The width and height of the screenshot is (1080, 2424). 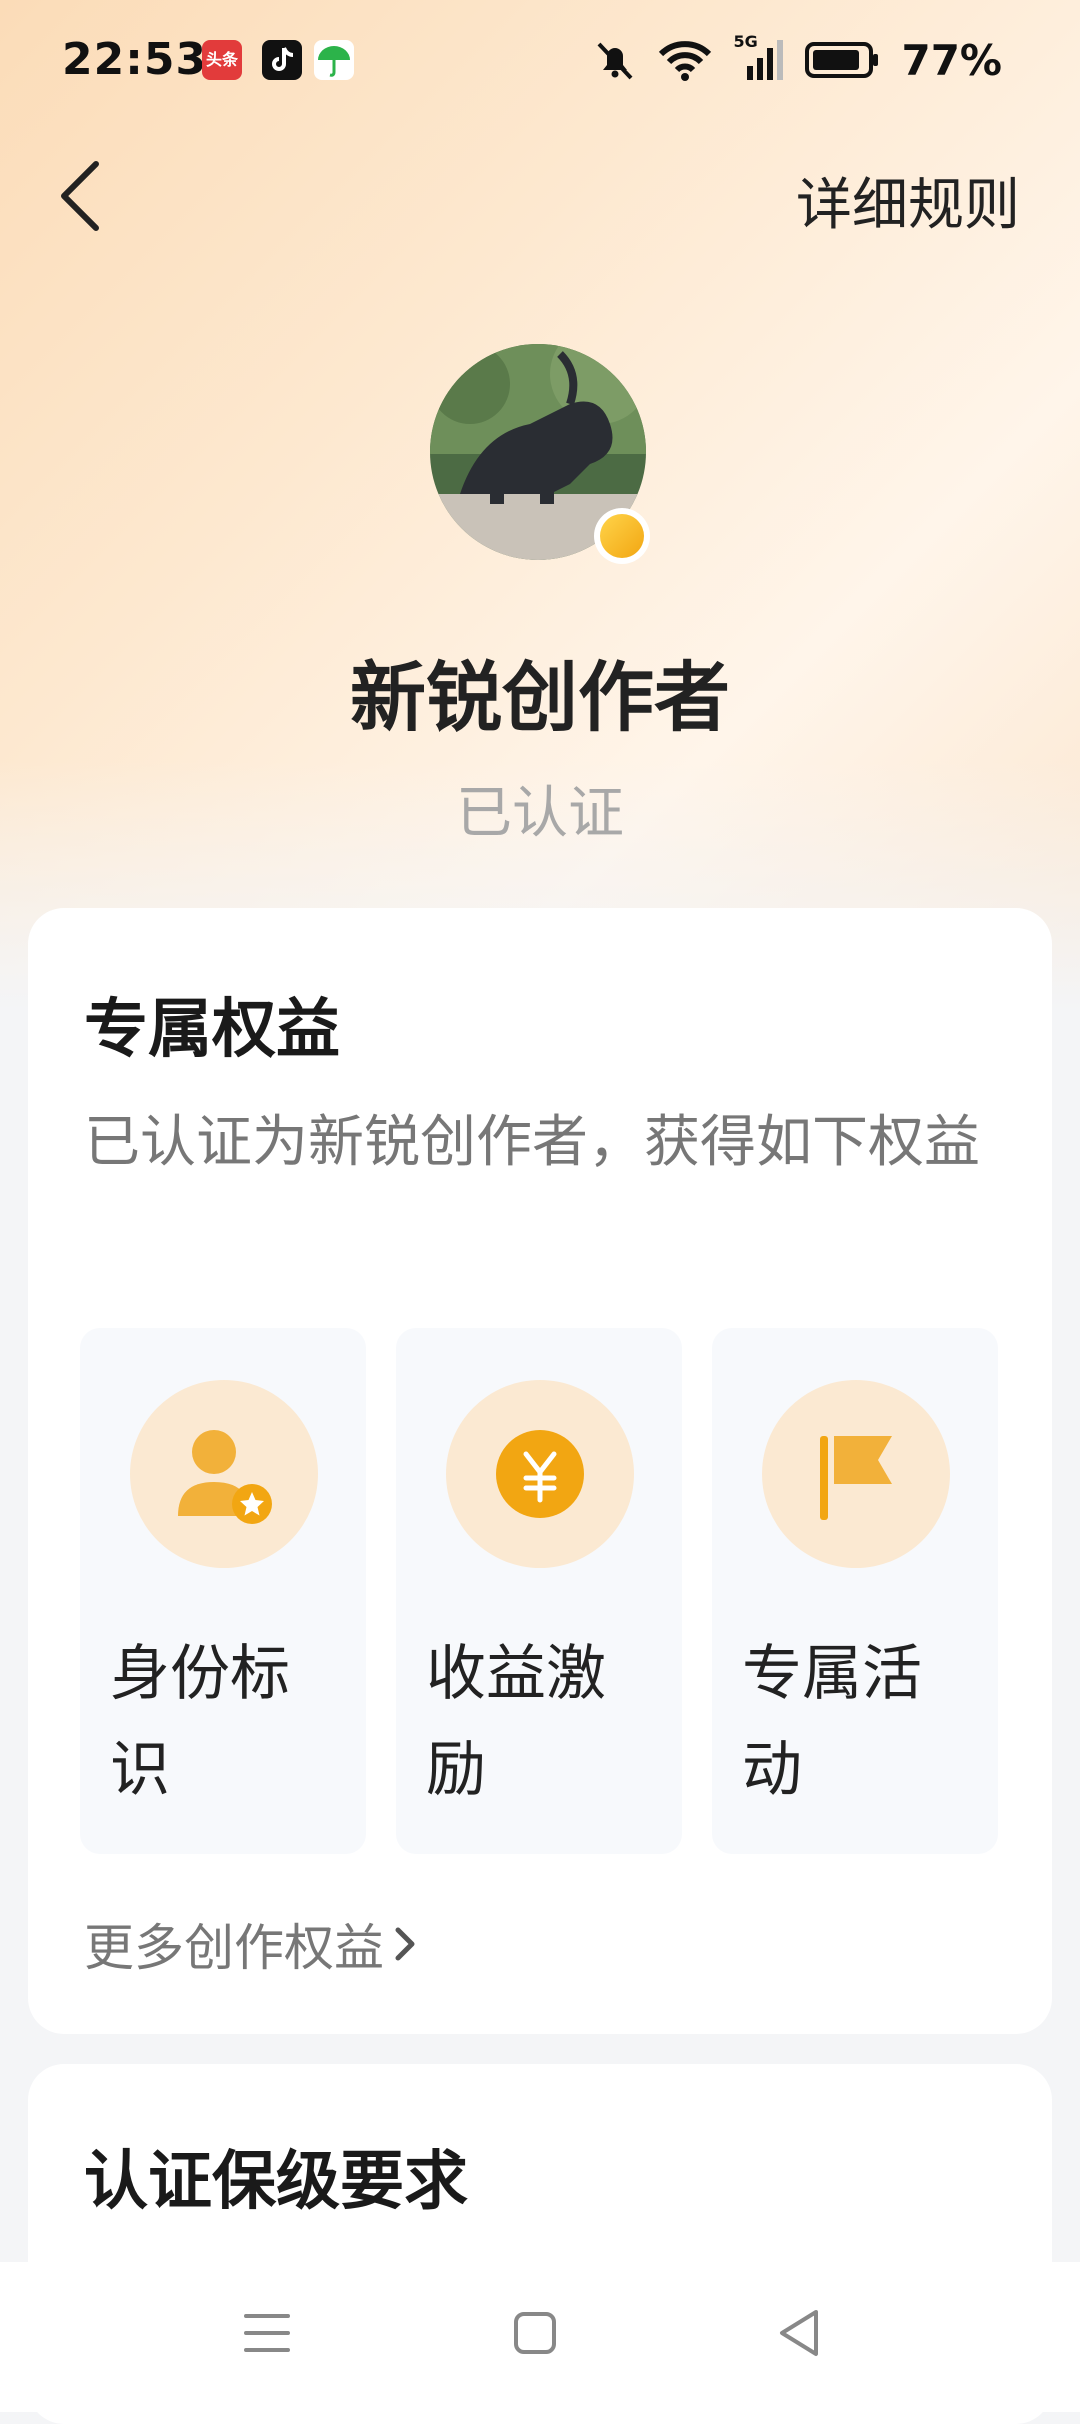 I want to click on back-button, so click(x=81, y=196).